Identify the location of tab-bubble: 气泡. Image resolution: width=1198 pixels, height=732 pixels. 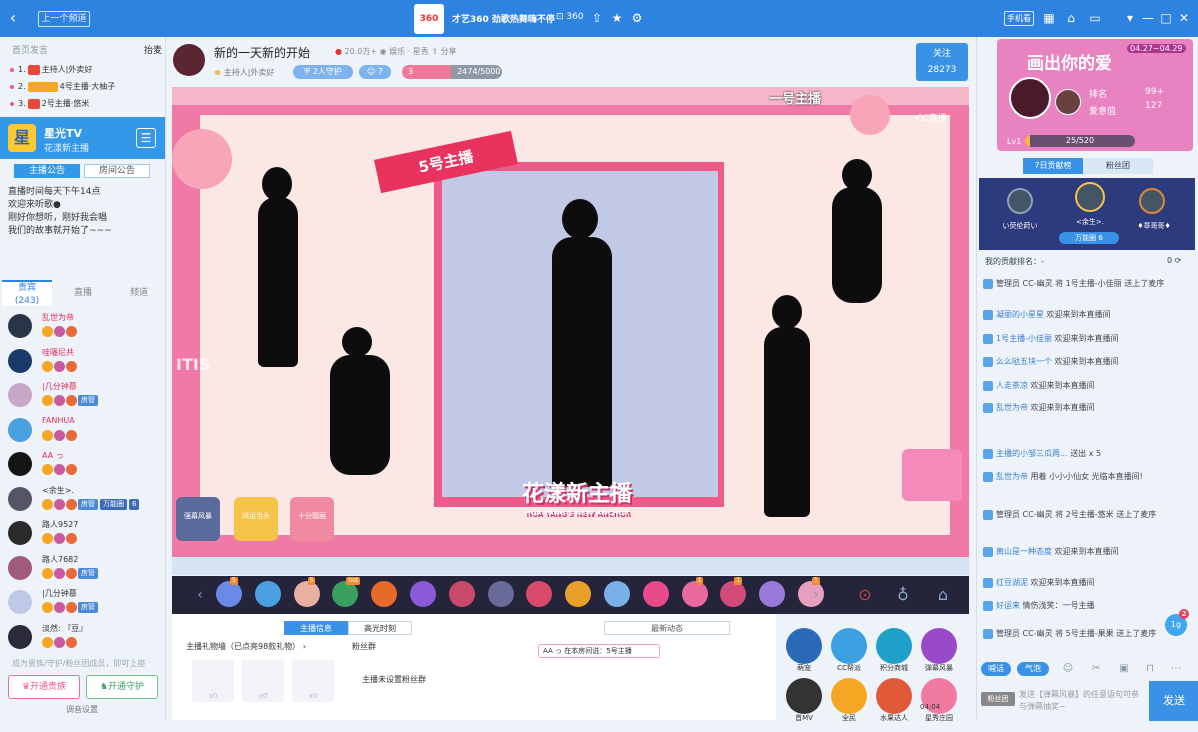
(1033, 669).